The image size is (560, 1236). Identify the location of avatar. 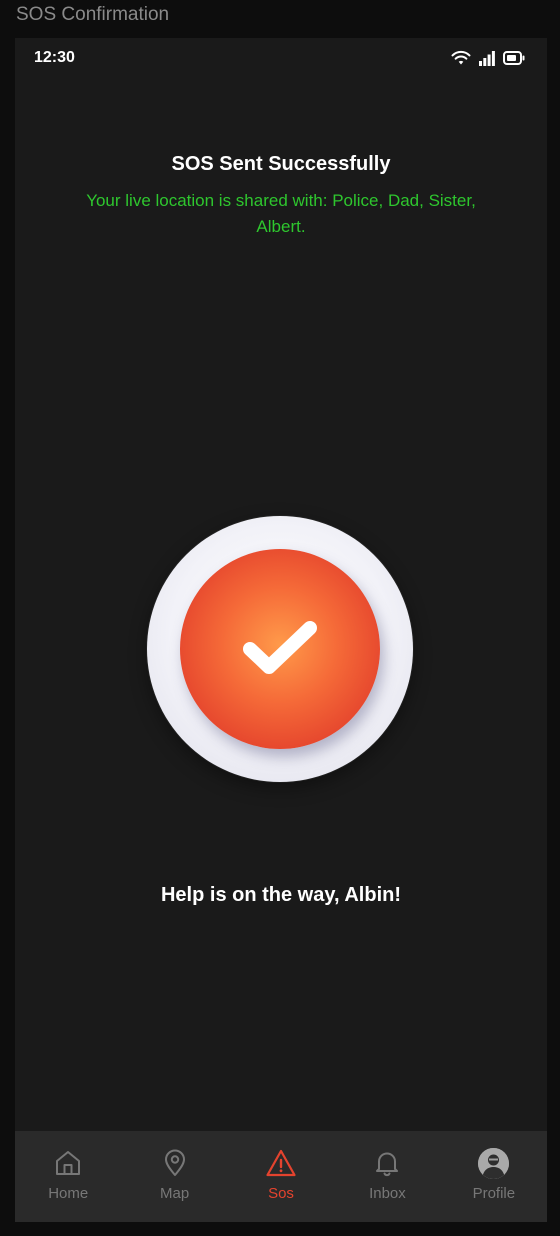
(494, 1163).